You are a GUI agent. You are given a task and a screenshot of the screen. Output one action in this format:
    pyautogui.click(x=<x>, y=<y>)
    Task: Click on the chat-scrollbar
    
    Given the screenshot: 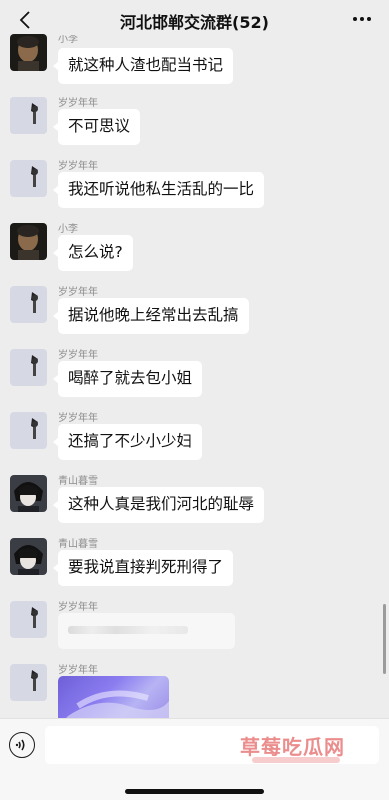 What is the action you would take?
    pyautogui.click(x=384, y=639)
    